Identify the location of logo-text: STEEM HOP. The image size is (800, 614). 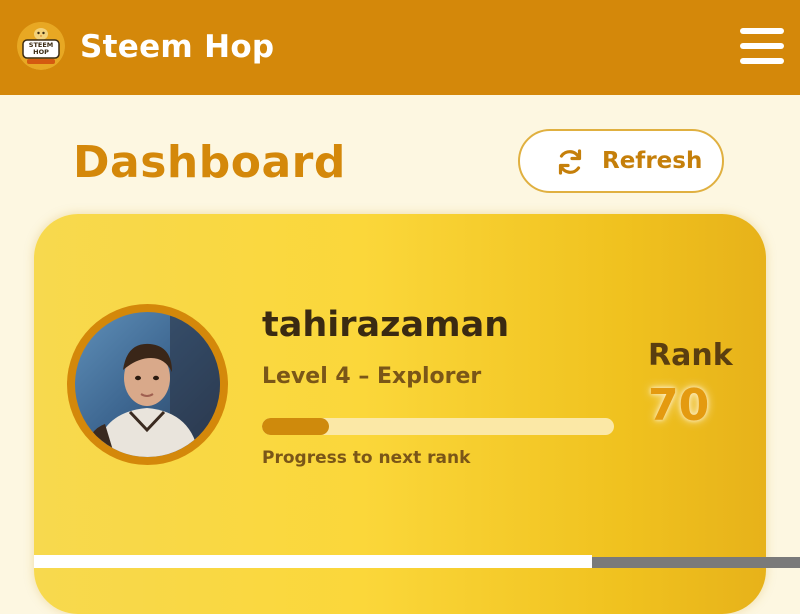
(41, 48).